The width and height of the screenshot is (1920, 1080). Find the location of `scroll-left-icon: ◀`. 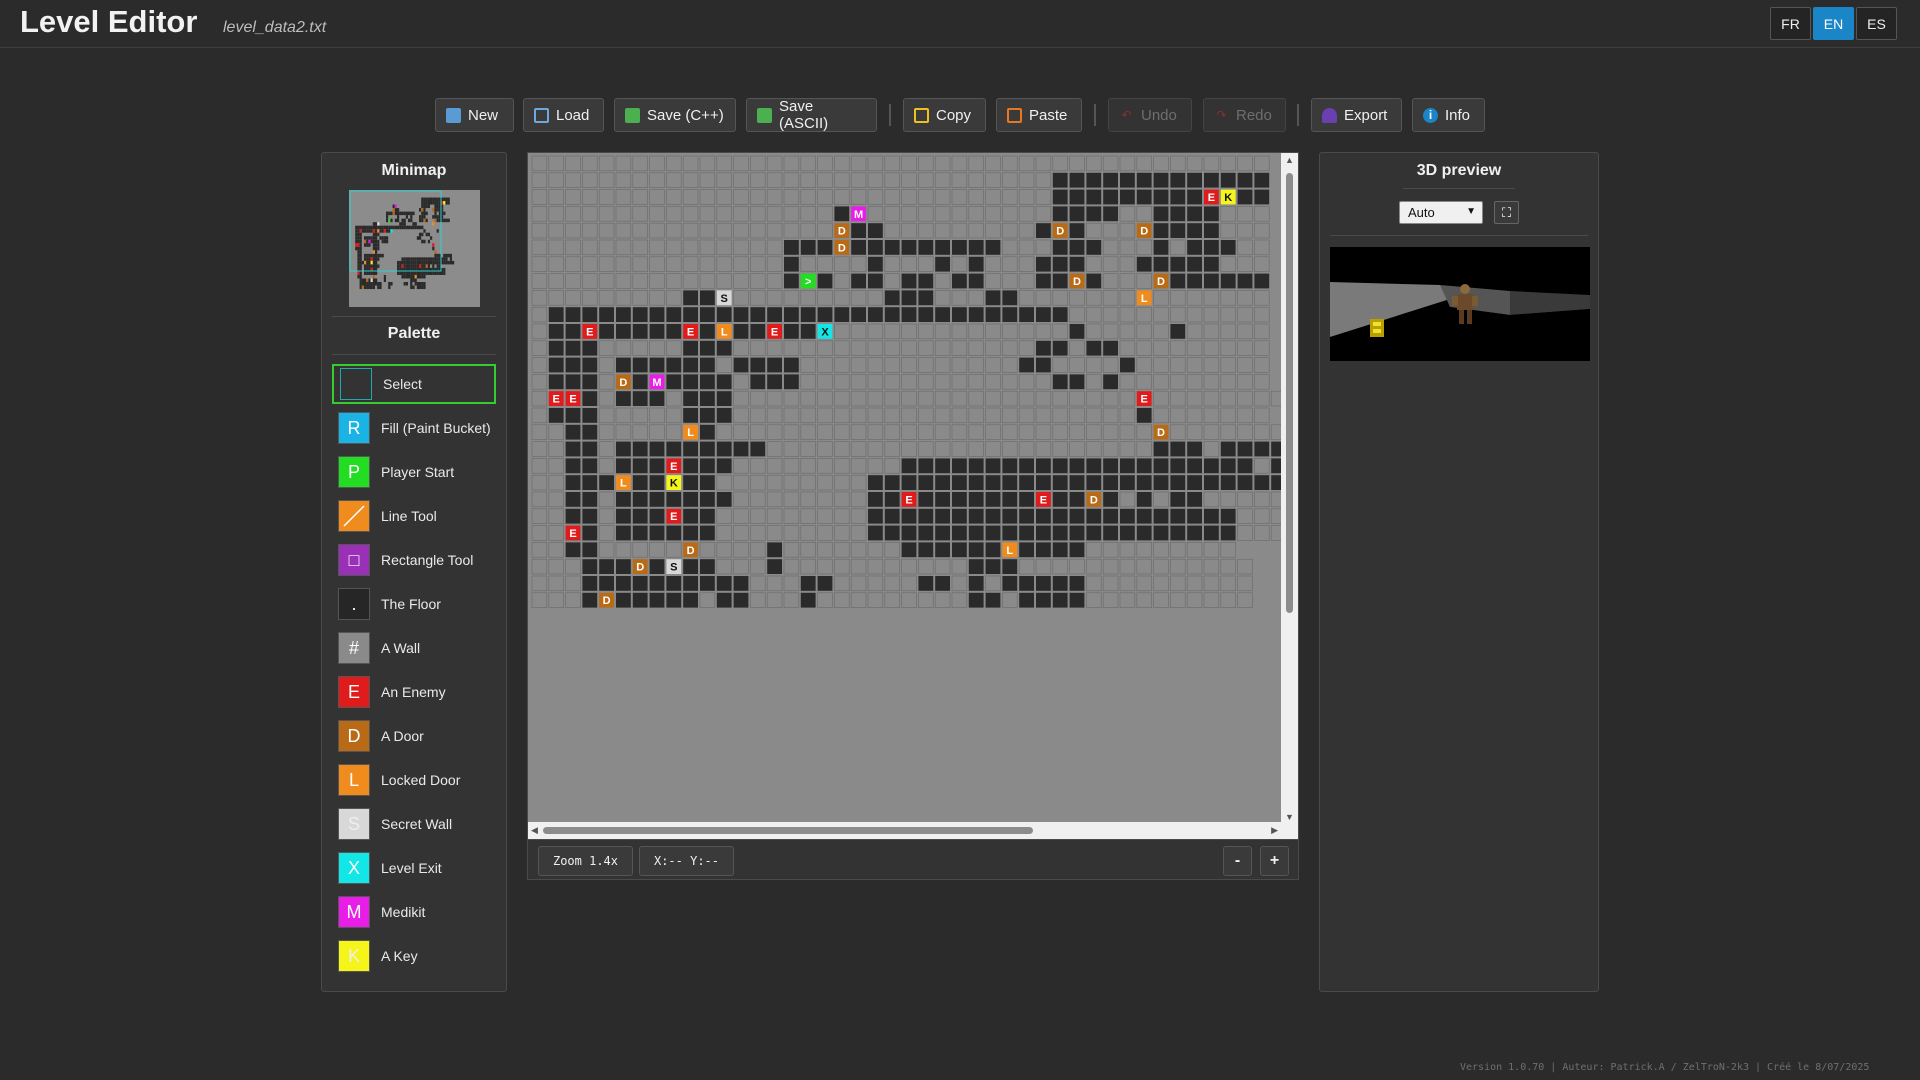

scroll-left-icon: ◀ is located at coordinates (534, 830).